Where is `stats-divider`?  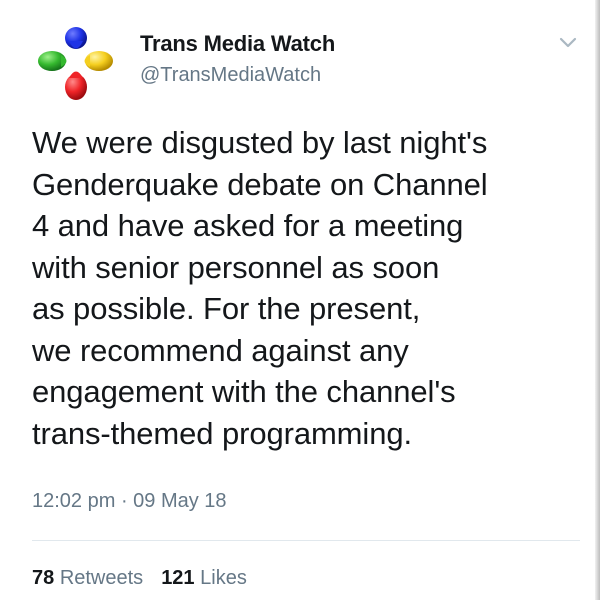 stats-divider is located at coordinates (306, 540).